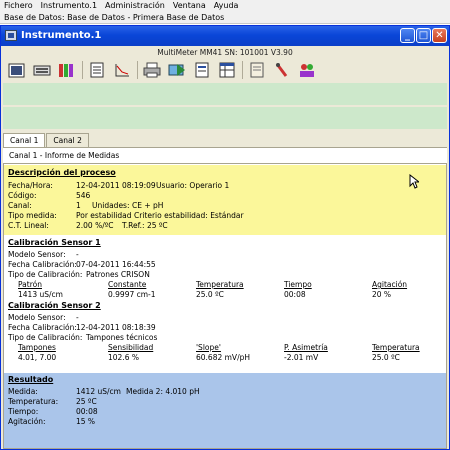 This screenshot has width=450, height=450. I want to click on agitacion-label: Agitación:, so click(27, 421).